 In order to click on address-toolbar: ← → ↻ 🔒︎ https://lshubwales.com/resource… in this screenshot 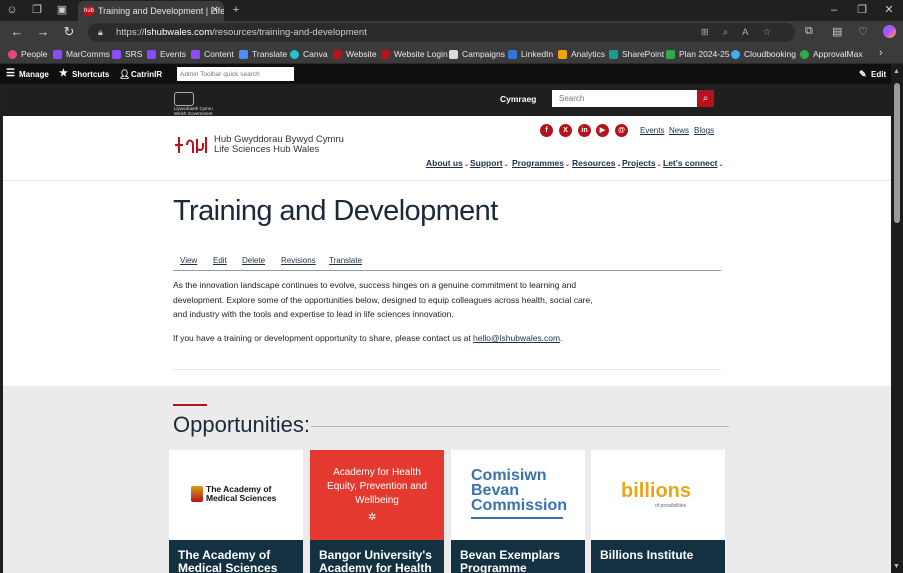, I will do `click(451, 32)`.